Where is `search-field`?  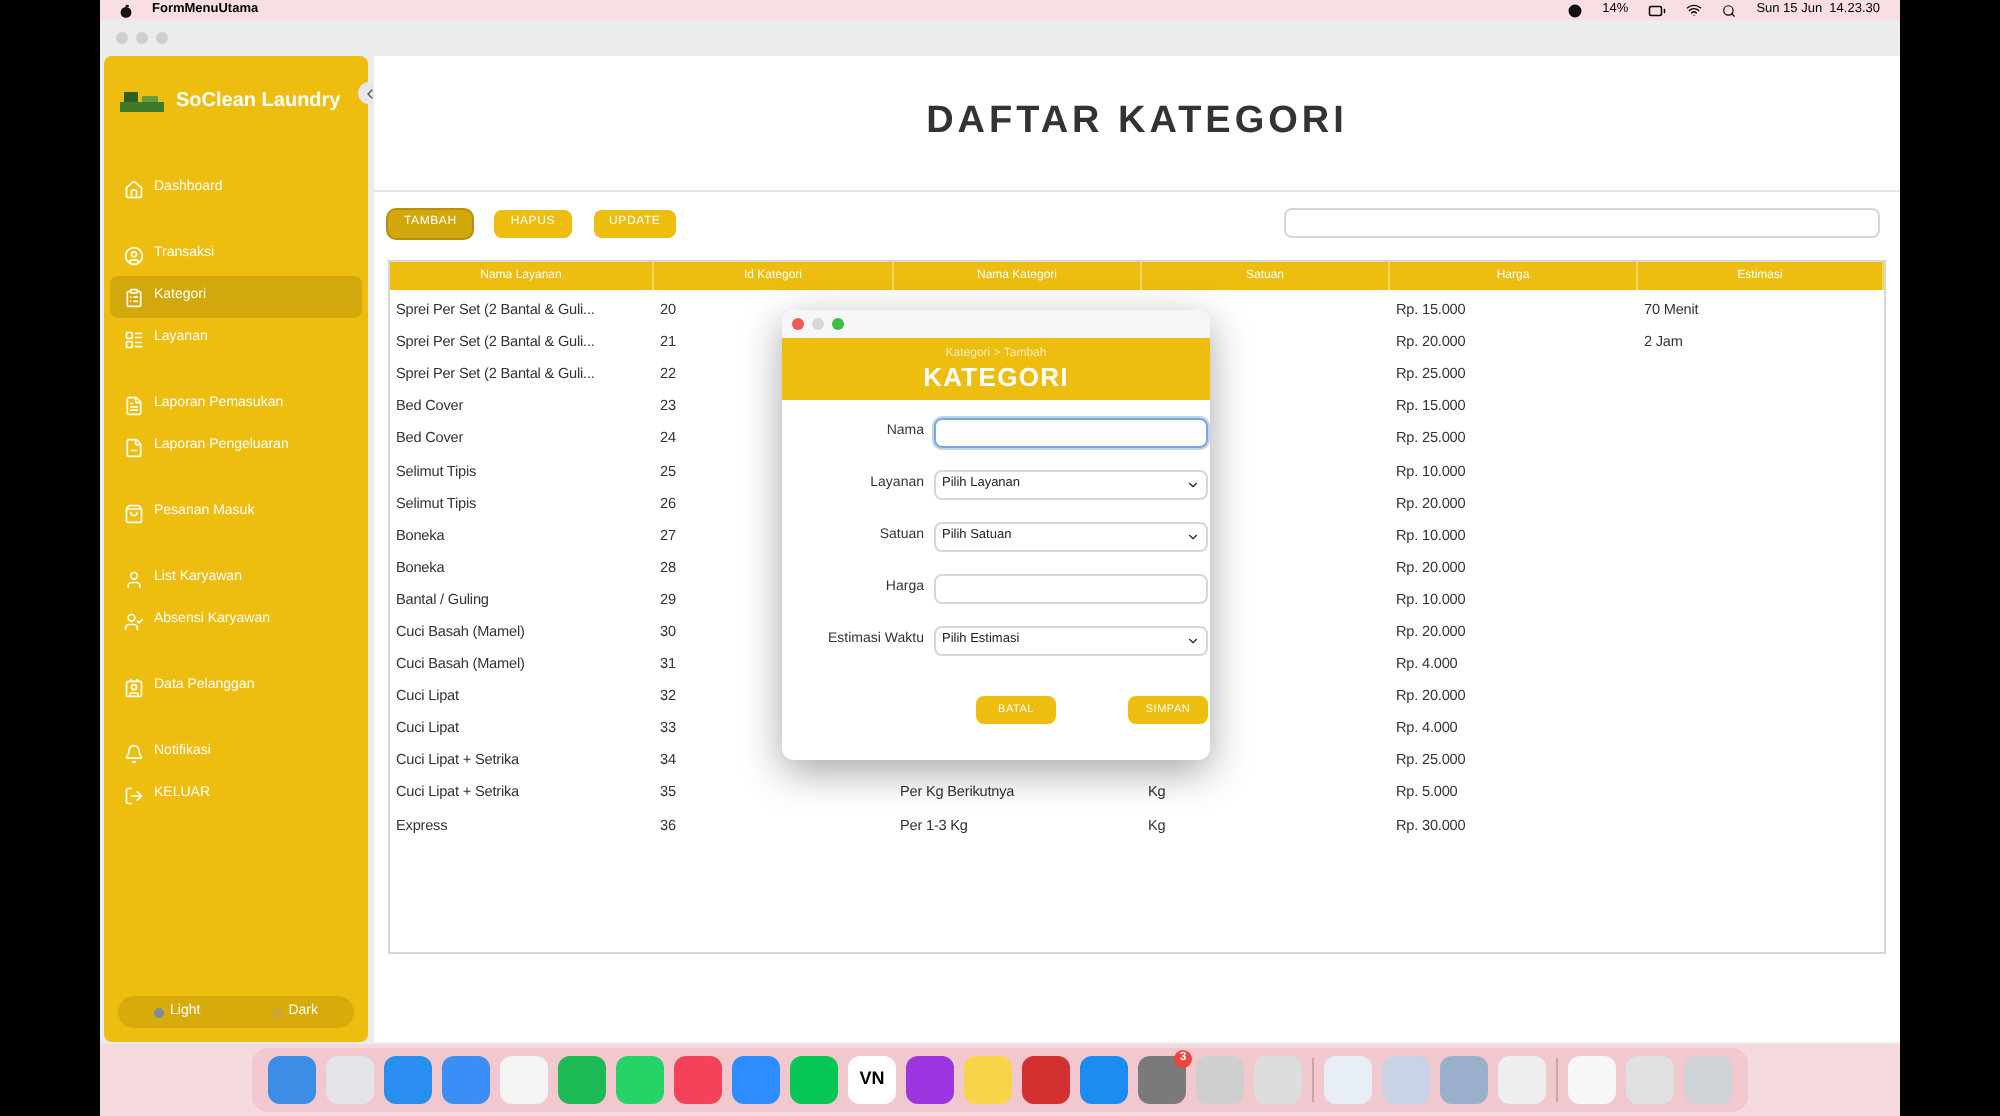
search-field is located at coordinates (1582, 223).